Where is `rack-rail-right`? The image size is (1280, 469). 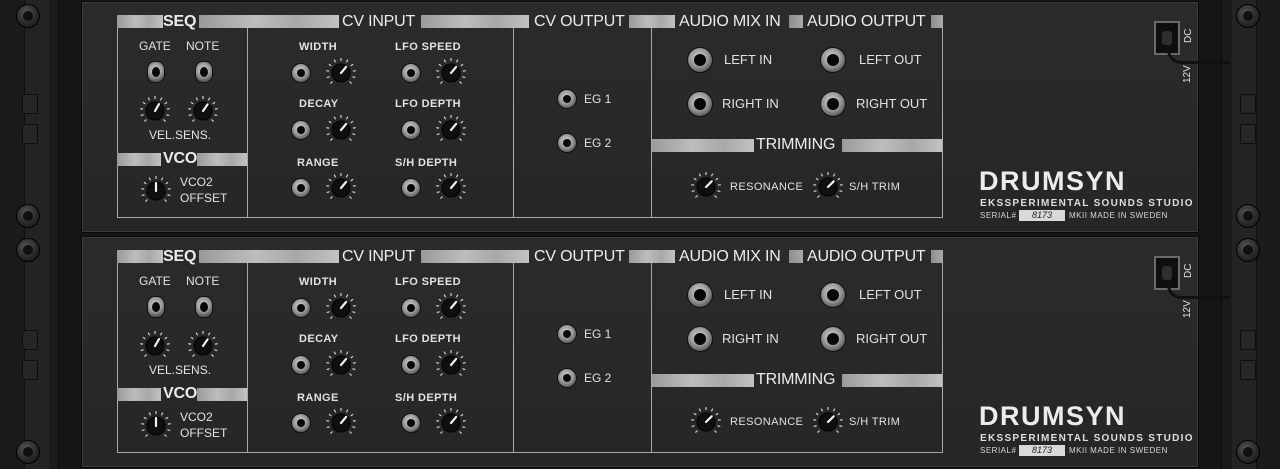 rack-rail-right is located at coordinates (1250, 234).